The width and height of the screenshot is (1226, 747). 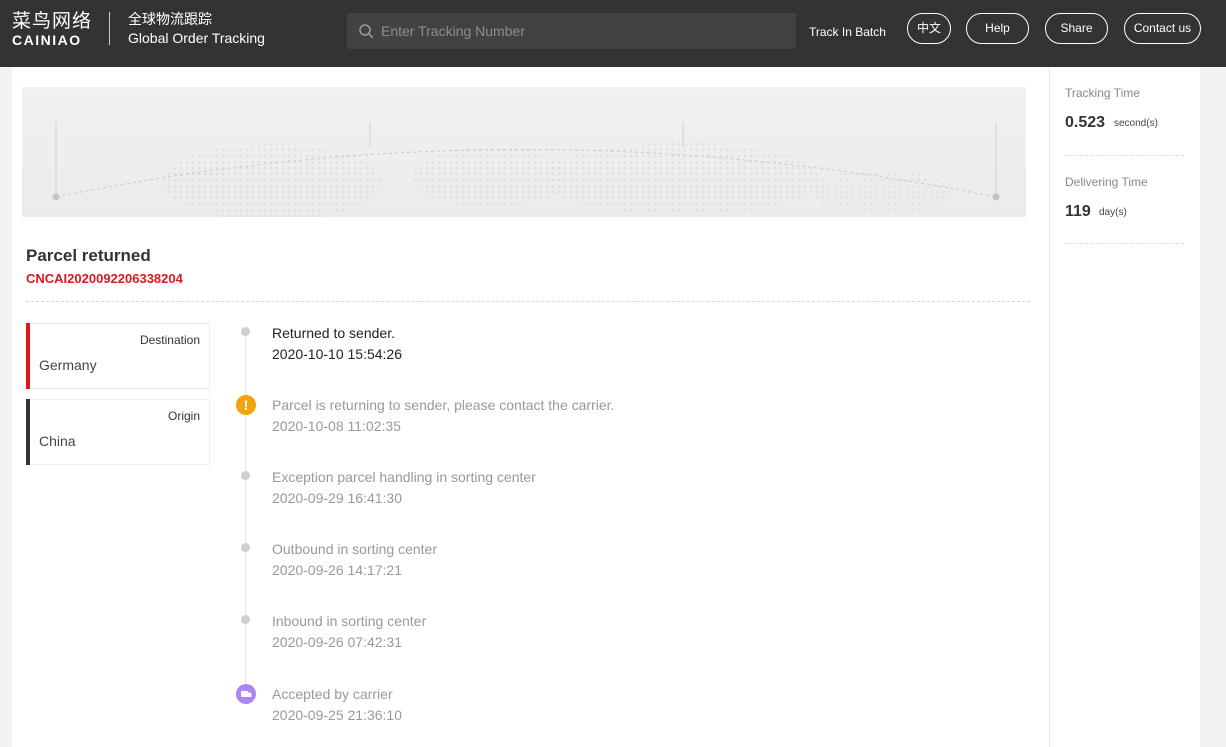 What do you see at coordinates (52, 21) in the screenshot?
I see `logo-cn: 菜鸟网络` at bounding box center [52, 21].